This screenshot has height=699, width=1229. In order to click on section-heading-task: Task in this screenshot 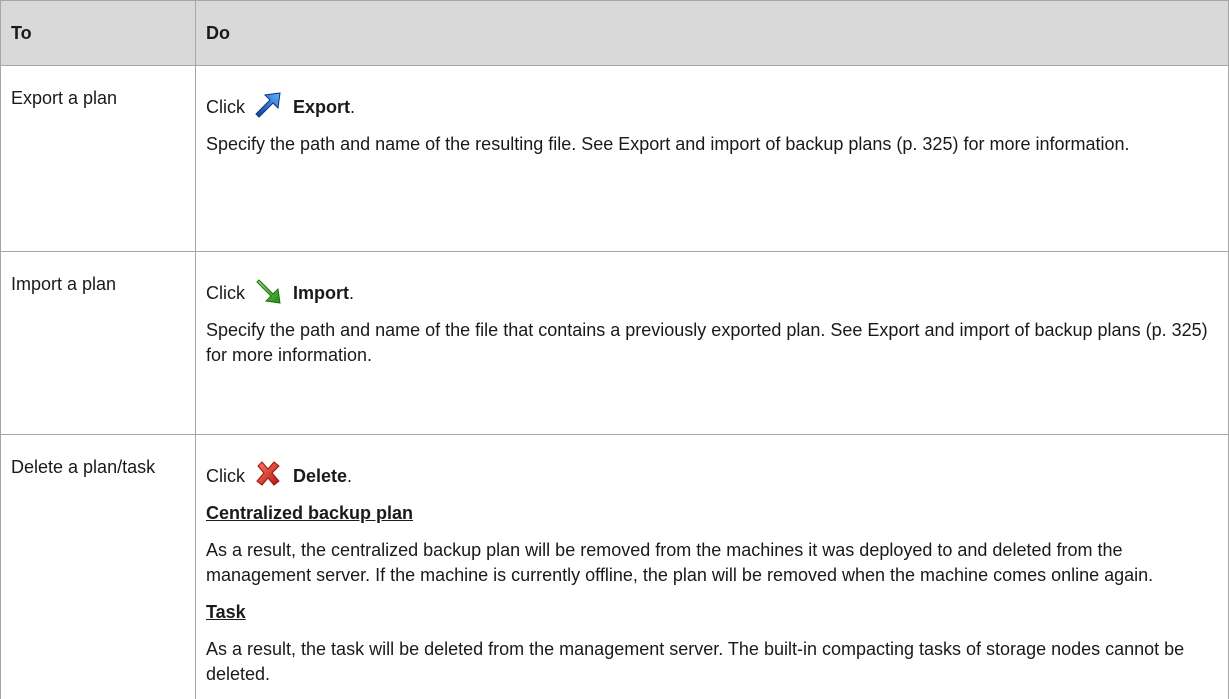, I will do `click(712, 612)`.